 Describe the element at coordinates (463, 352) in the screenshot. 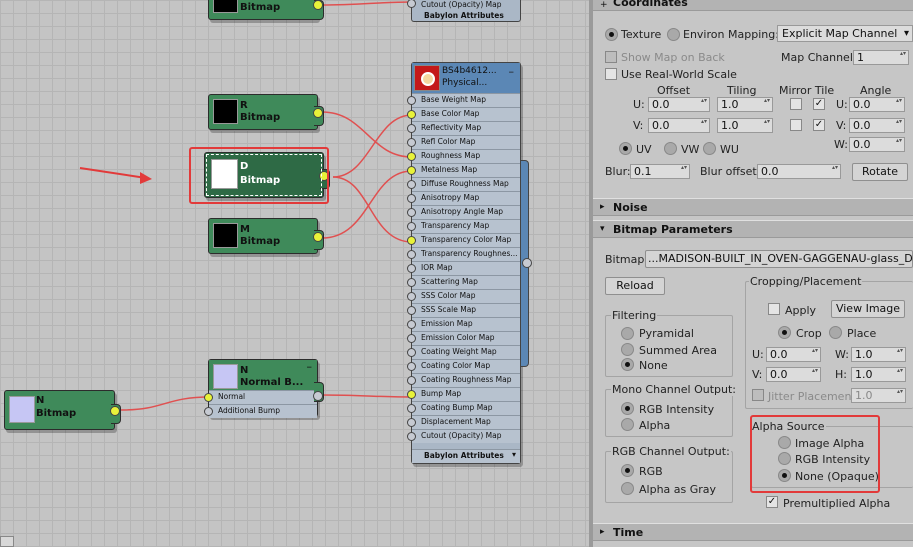

I see `material-slot: Coating Weight Map` at that location.